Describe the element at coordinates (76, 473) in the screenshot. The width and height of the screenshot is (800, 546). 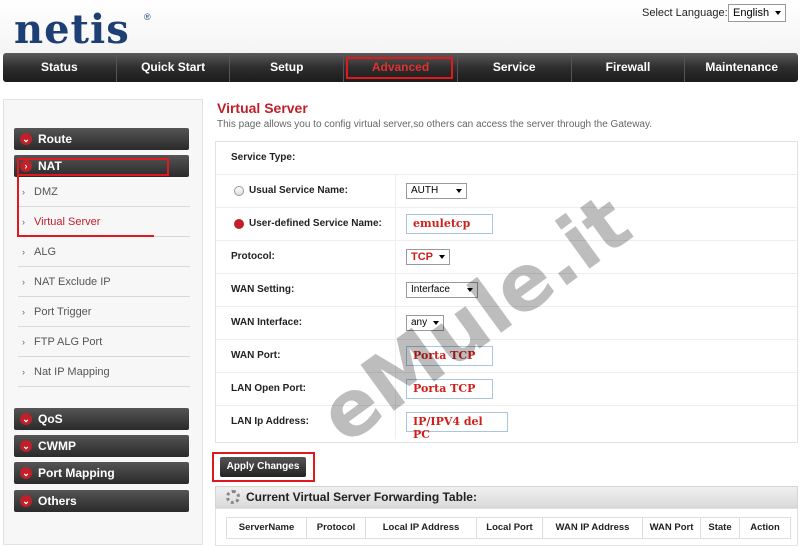
I see `sidebar-section-label: Port Mapping` at that location.